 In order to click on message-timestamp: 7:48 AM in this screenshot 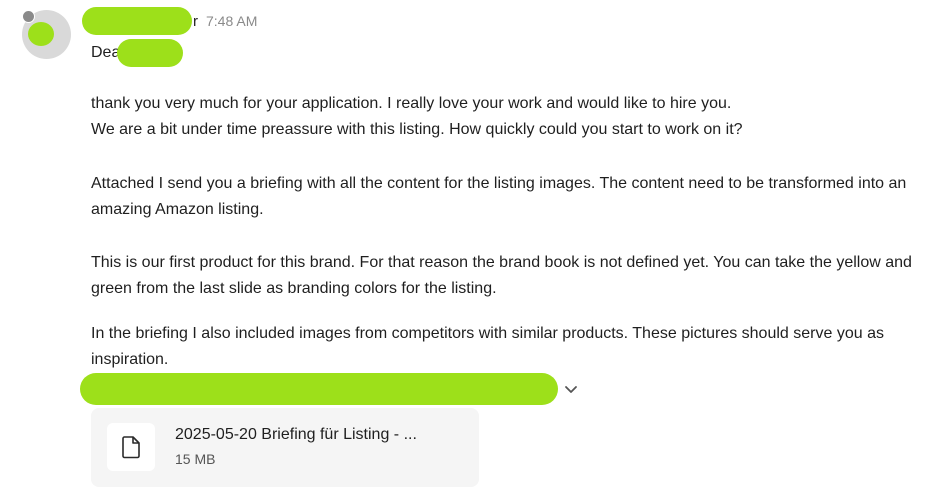, I will do `click(232, 21)`.